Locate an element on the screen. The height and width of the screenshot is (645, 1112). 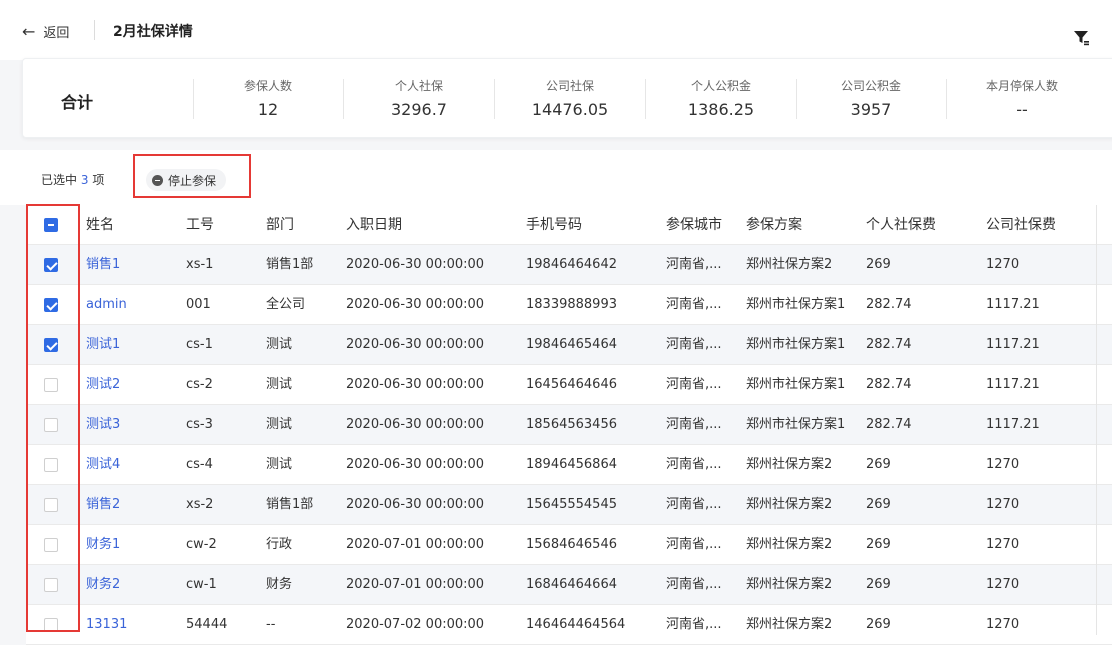
highlight-box-checkbox-column is located at coordinates (53, 418).